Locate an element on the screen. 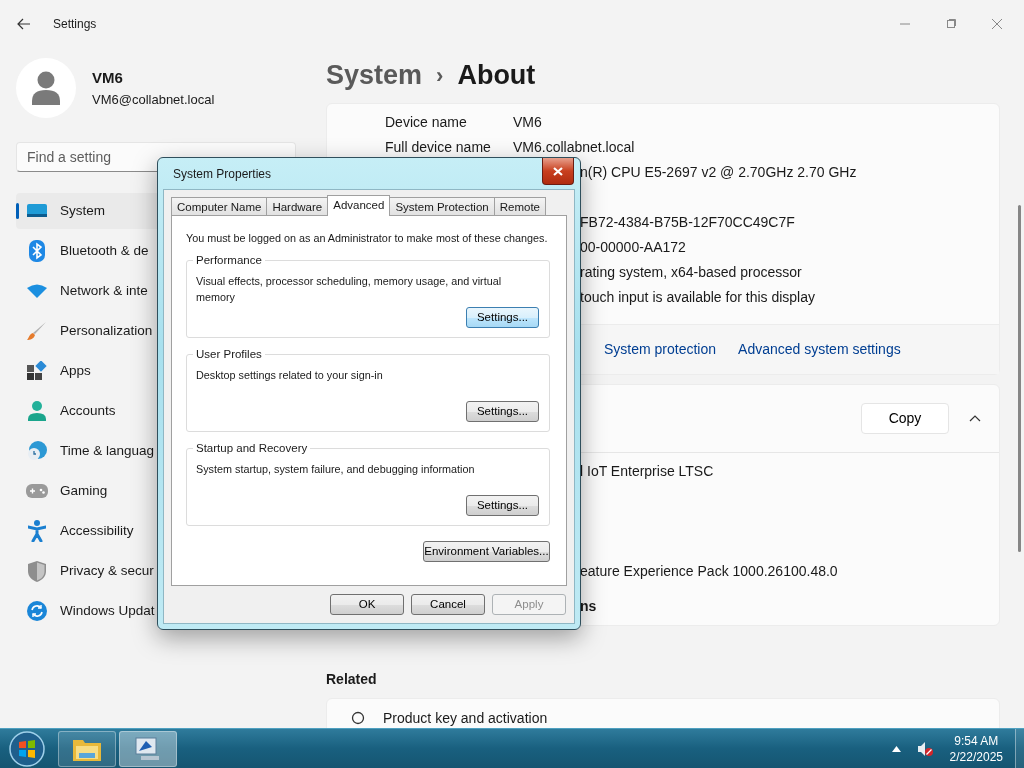 The height and width of the screenshot is (768, 1024). window-title: Settings is located at coordinates (75, 24).